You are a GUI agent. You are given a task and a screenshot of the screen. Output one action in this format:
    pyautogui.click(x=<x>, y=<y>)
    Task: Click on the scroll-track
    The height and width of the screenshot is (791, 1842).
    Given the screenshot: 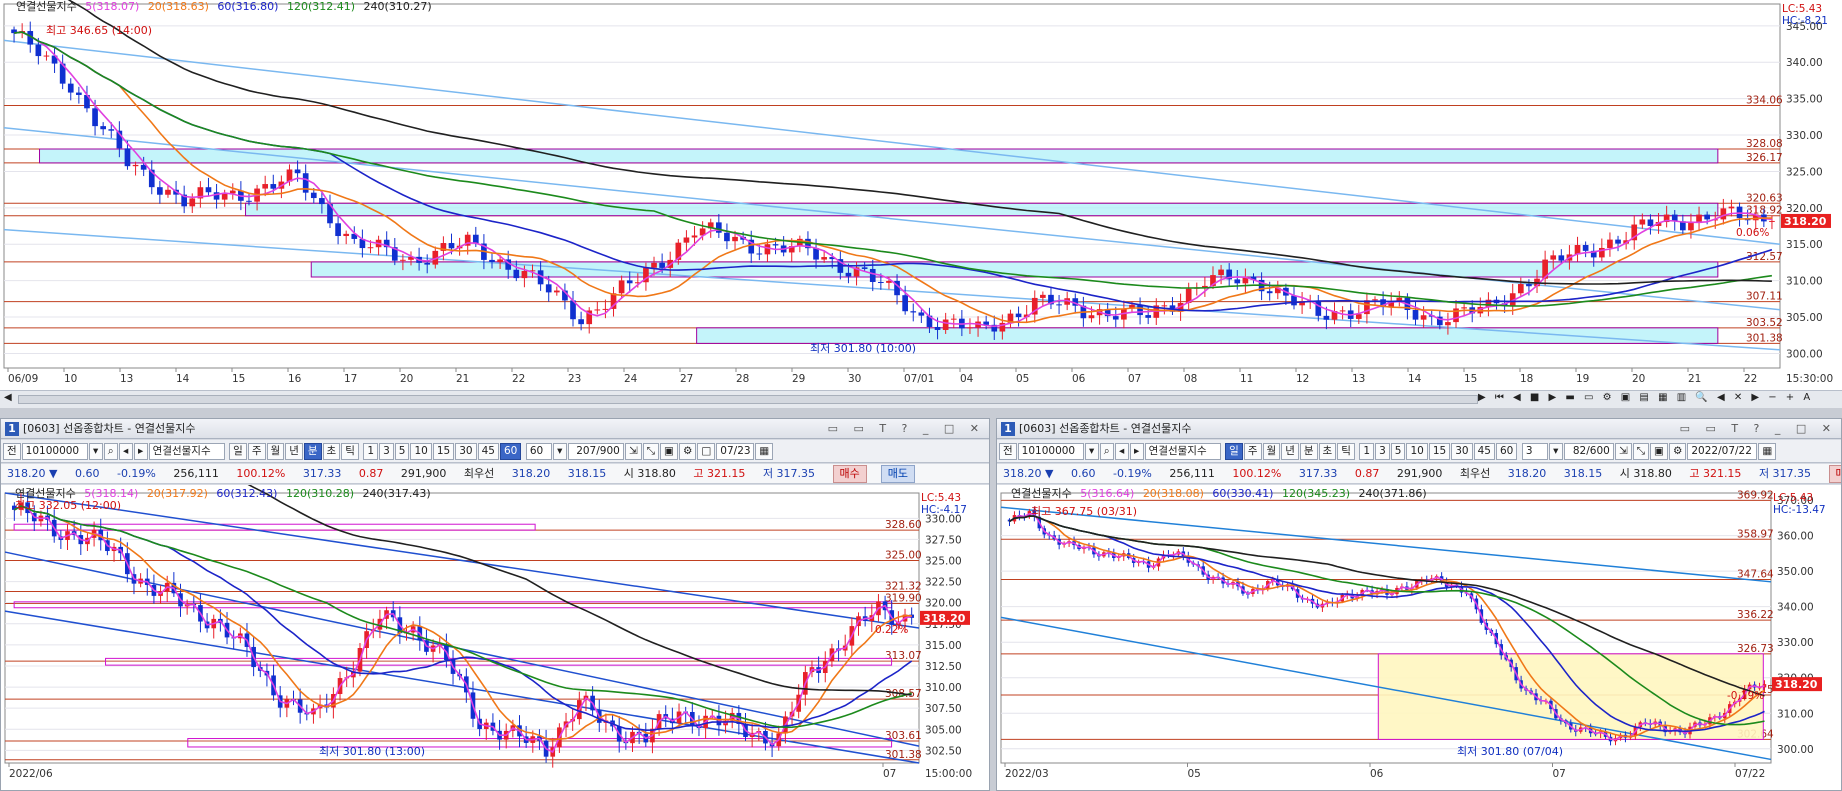 What is the action you would take?
    pyautogui.click(x=748, y=399)
    